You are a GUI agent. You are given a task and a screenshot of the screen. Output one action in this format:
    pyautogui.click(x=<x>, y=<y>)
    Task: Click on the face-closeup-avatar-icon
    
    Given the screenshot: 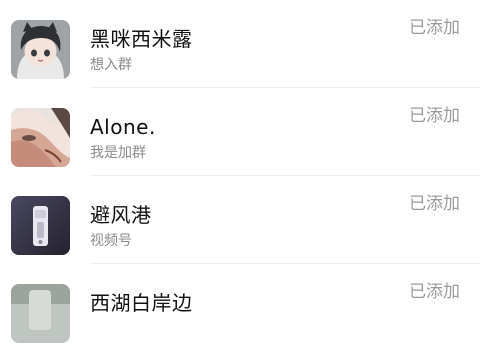 What is the action you would take?
    pyautogui.click(x=40, y=137)
    